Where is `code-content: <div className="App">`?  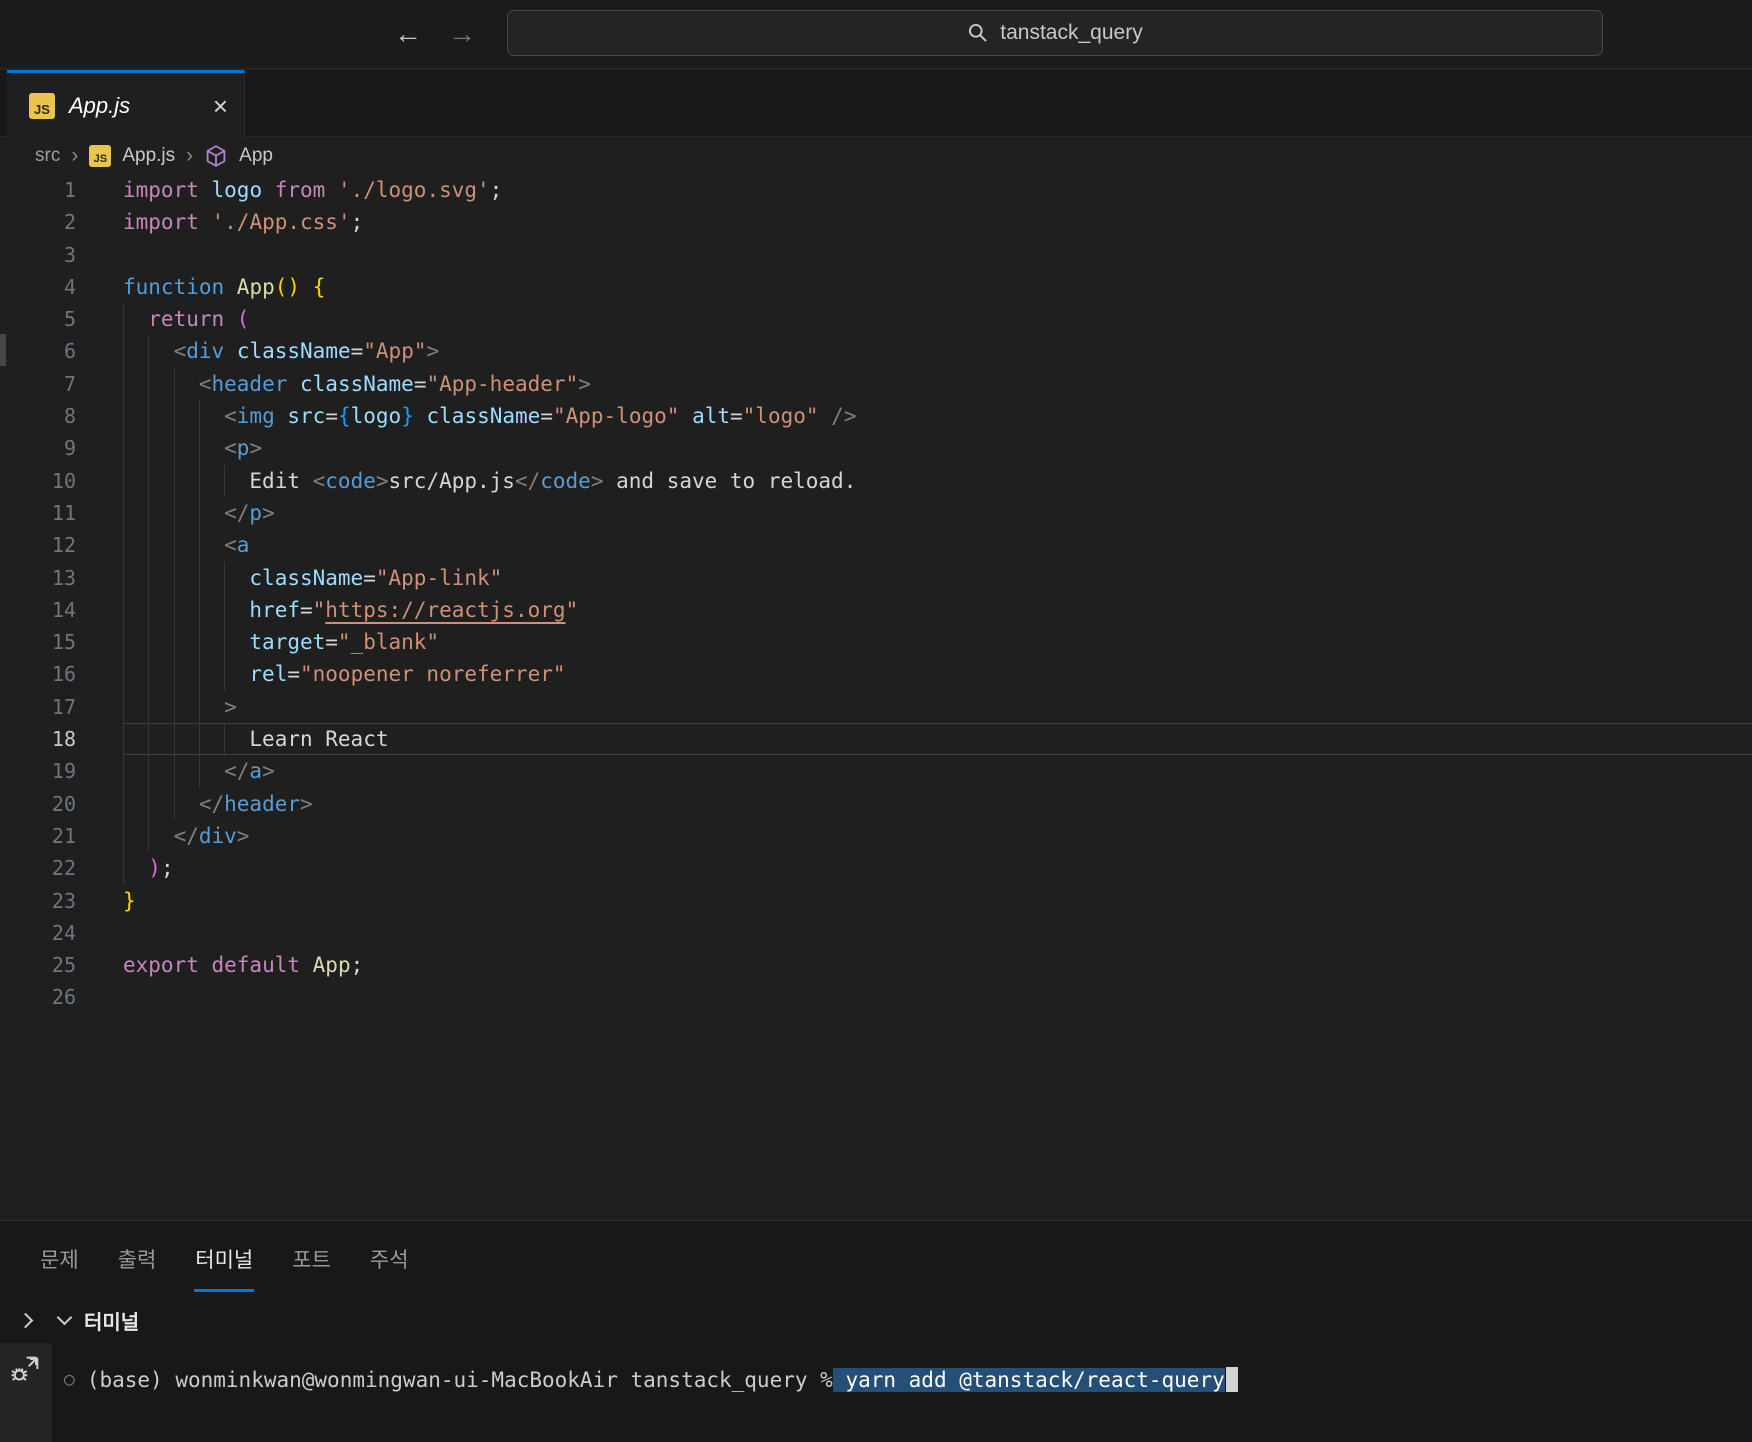
code-content: <div className="App"> is located at coordinates (281, 351).